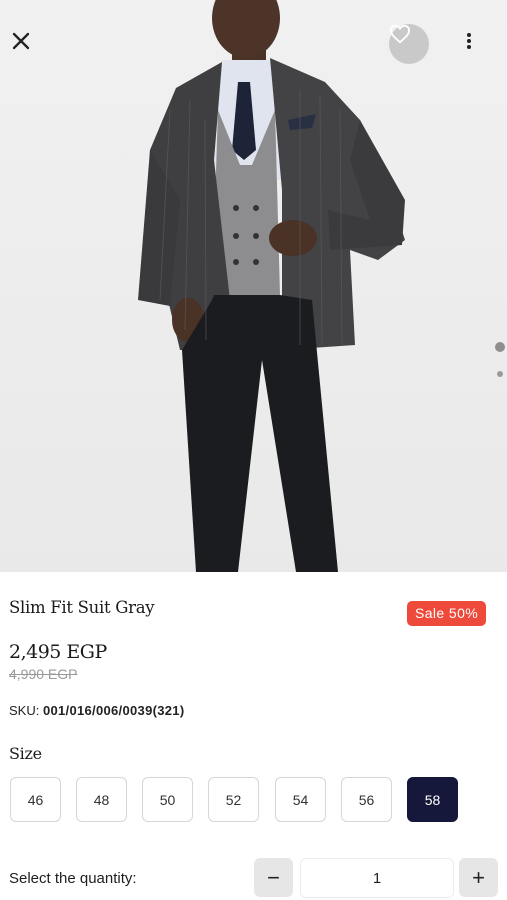 This screenshot has width=507, height=900. What do you see at coordinates (35, 799) in the screenshot?
I see `size-option-46: 46` at bounding box center [35, 799].